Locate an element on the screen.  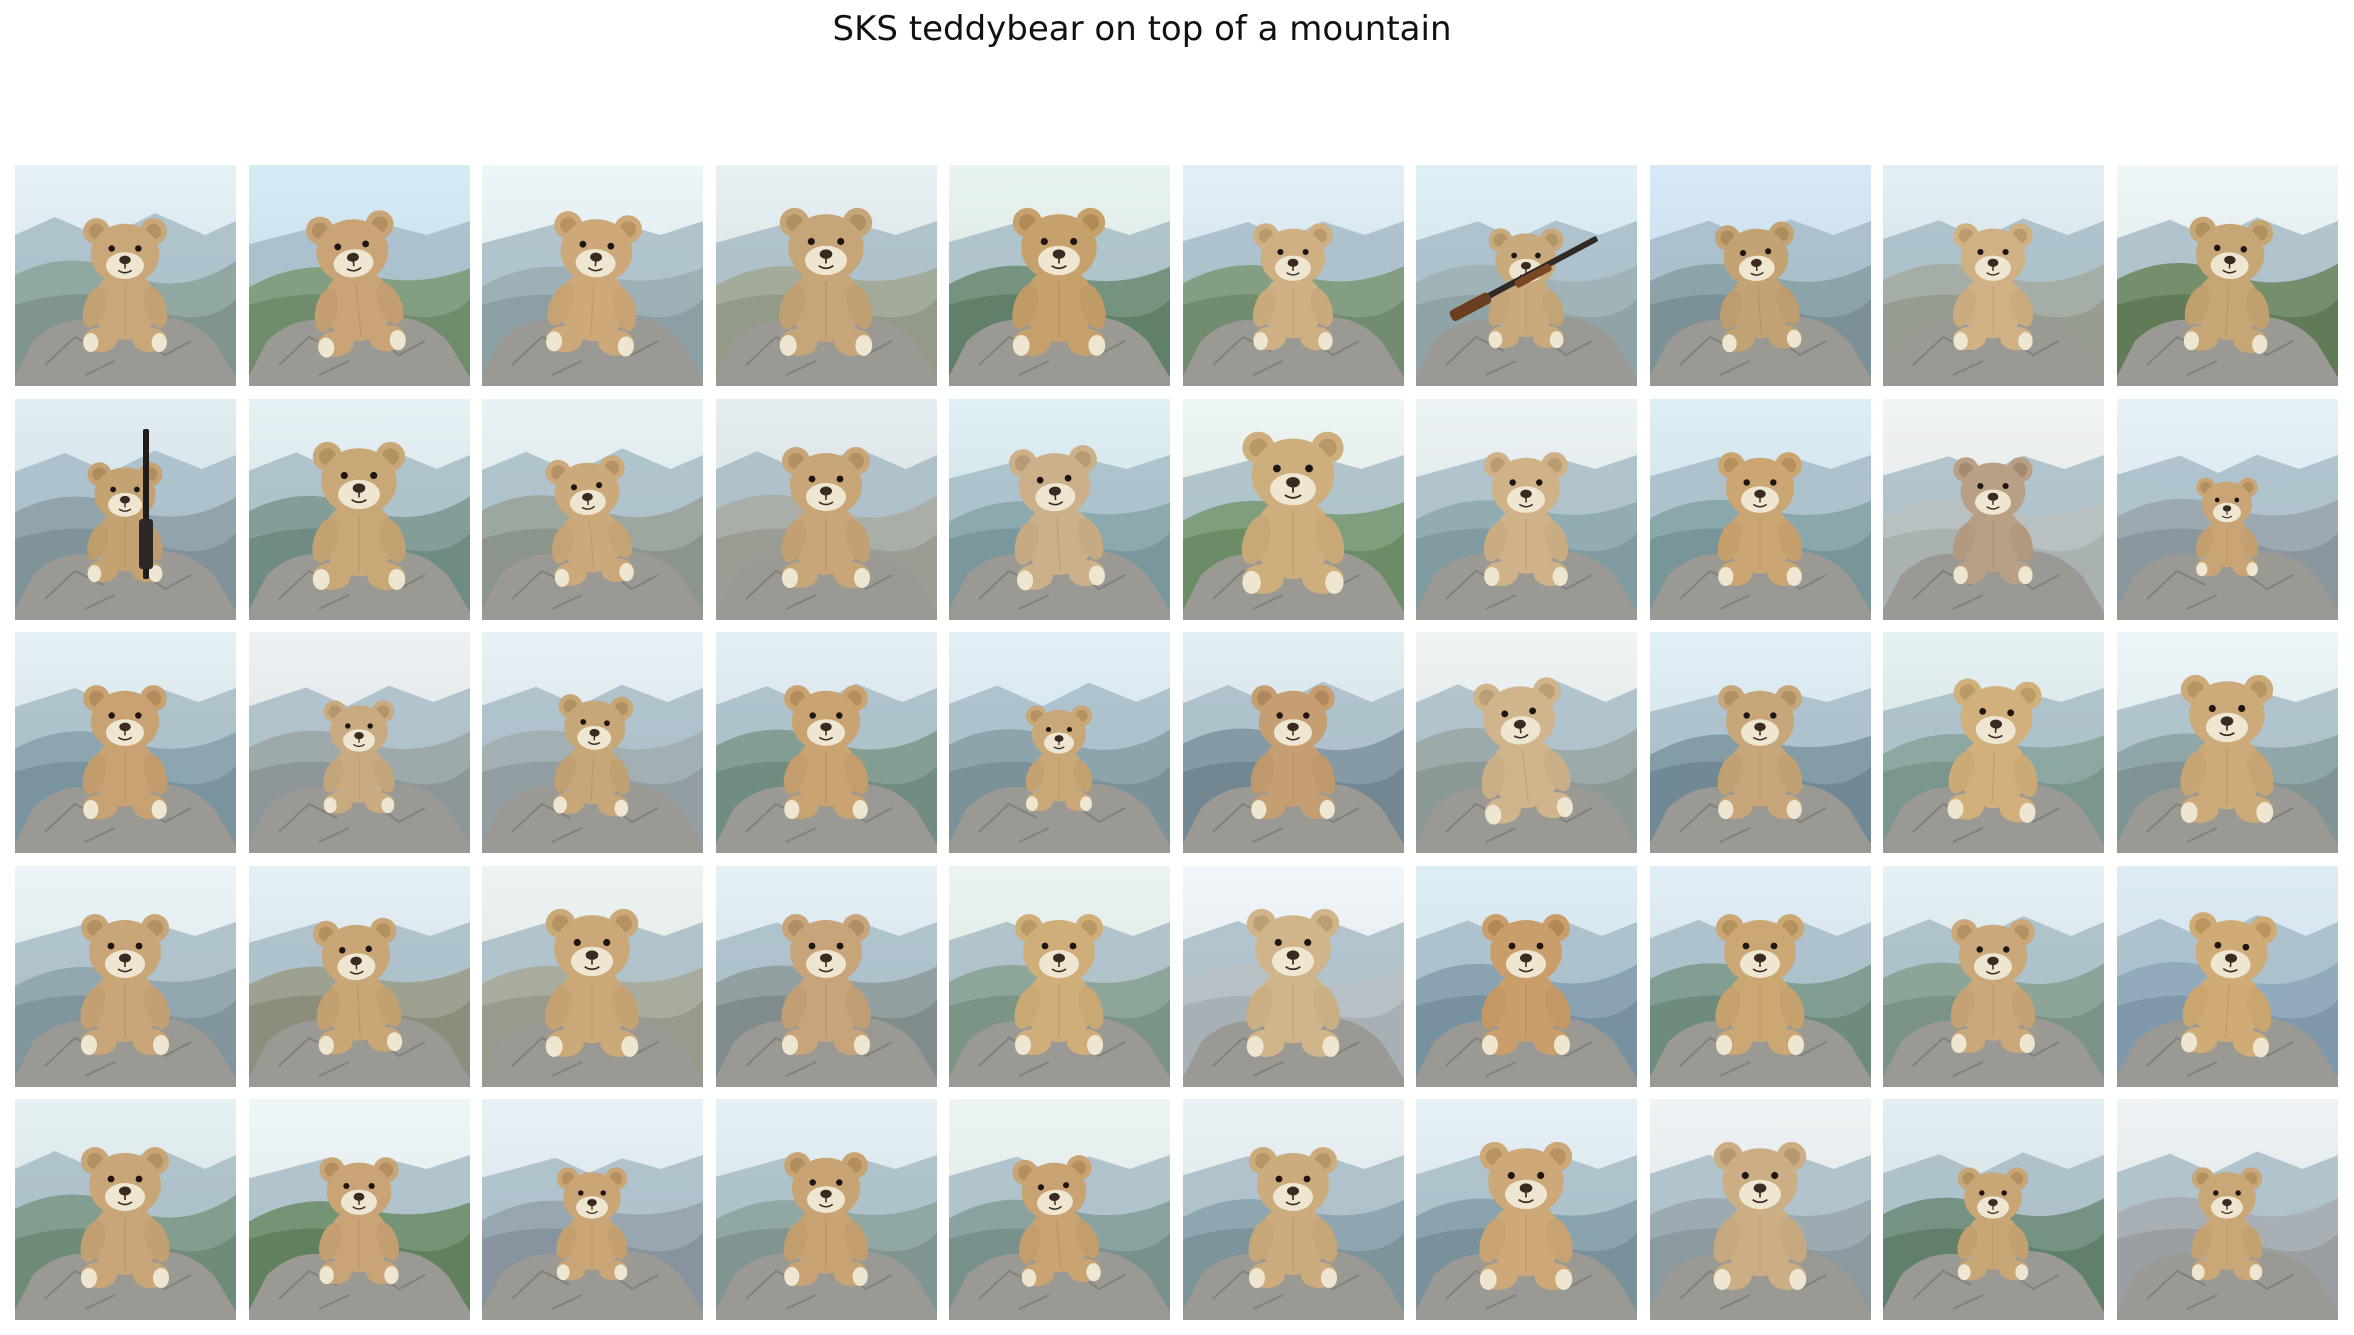
teddybear-image-r4-c3 is located at coordinates (592, 976).